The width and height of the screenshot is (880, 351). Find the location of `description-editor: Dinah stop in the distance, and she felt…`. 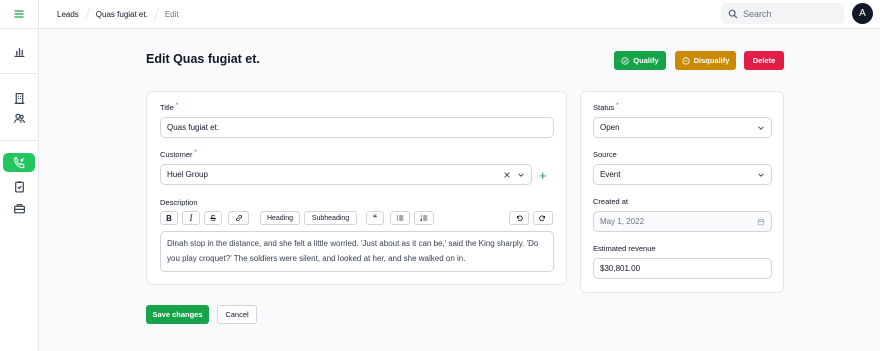

description-editor: Dinah stop in the distance, and she felt… is located at coordinates (357, 251).